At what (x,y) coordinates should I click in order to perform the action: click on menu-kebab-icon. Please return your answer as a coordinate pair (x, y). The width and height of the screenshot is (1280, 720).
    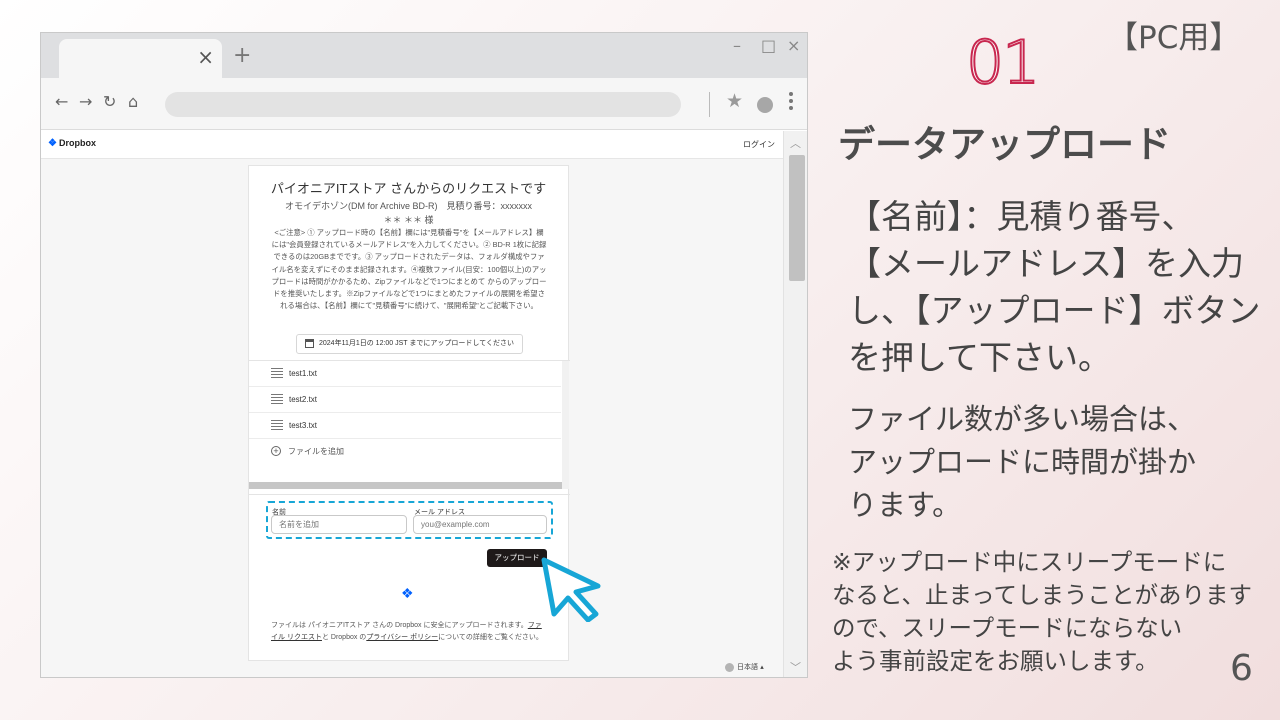
    Looking at the image, I should click on (792, 102).